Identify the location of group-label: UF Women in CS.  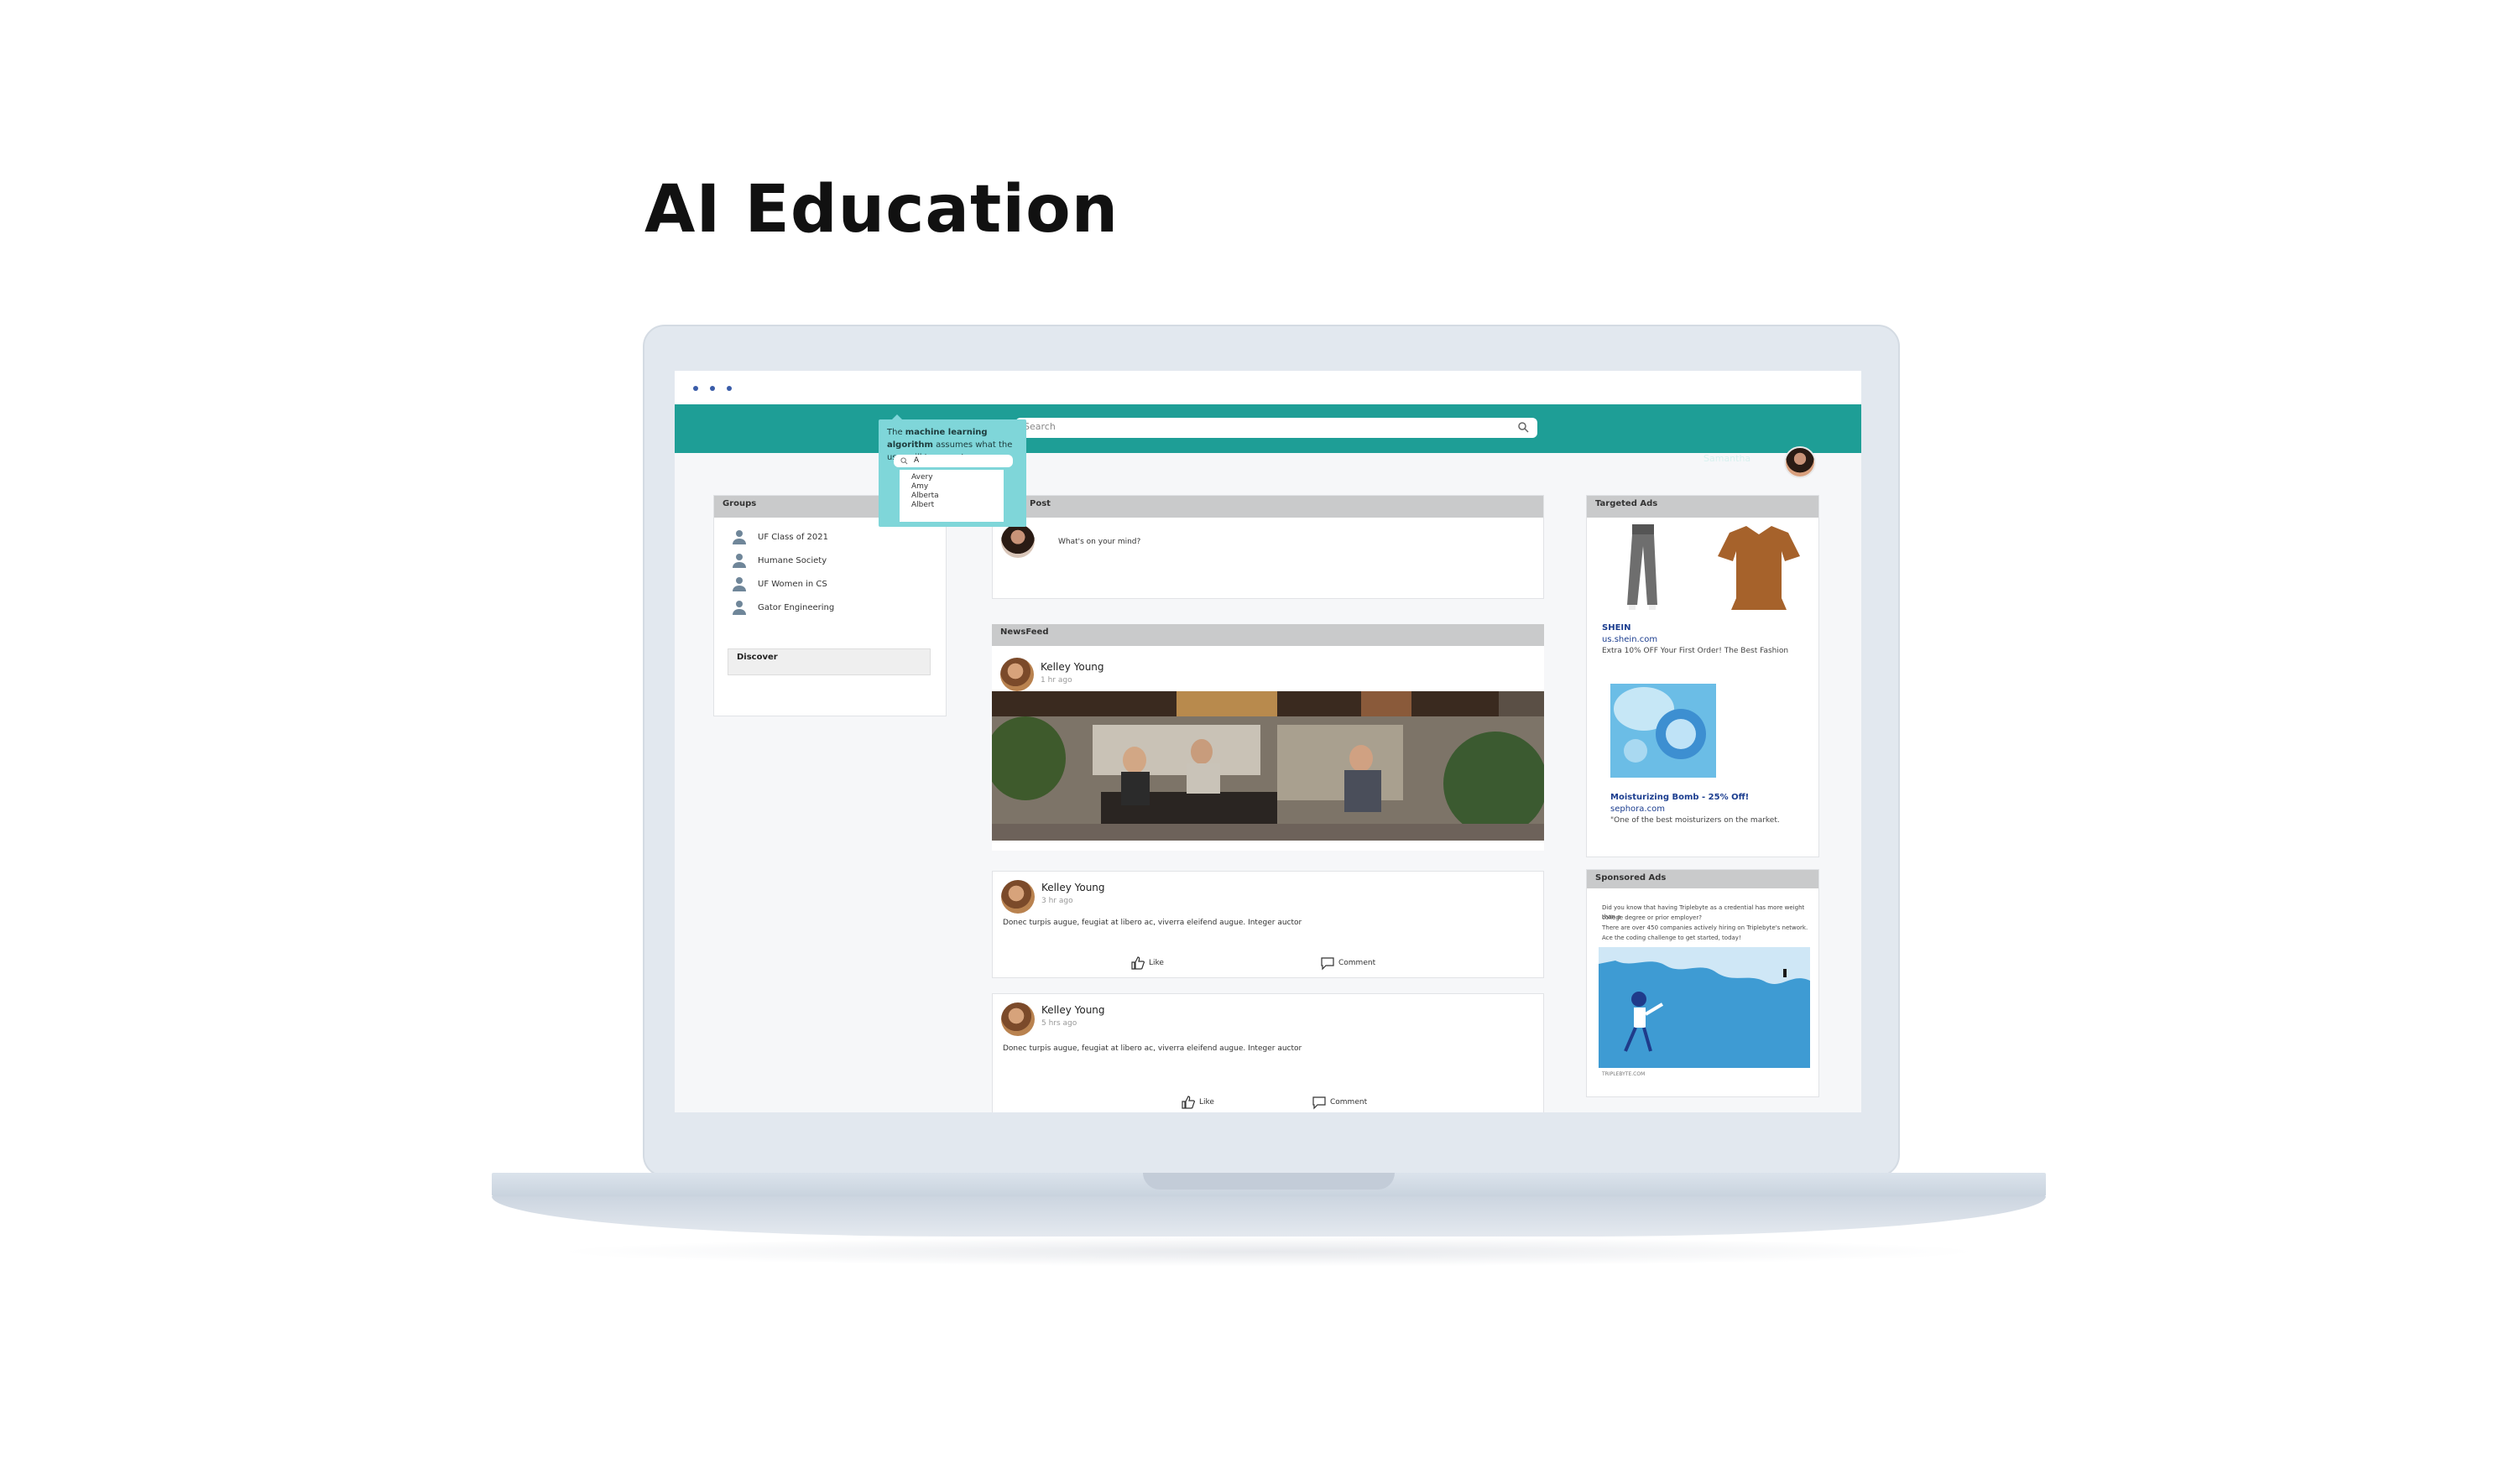
(792, 584).